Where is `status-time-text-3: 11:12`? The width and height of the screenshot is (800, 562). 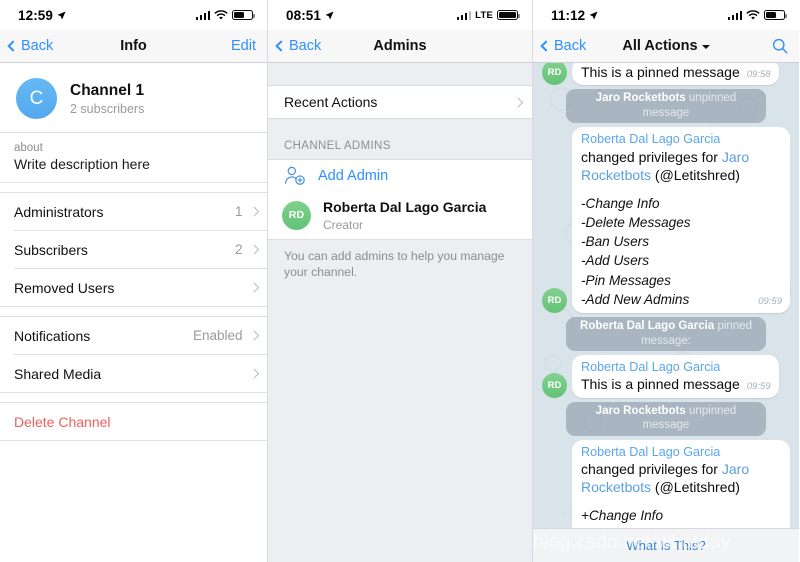
status-time-text-3: 11:12 is located at coordinates (568, 15).